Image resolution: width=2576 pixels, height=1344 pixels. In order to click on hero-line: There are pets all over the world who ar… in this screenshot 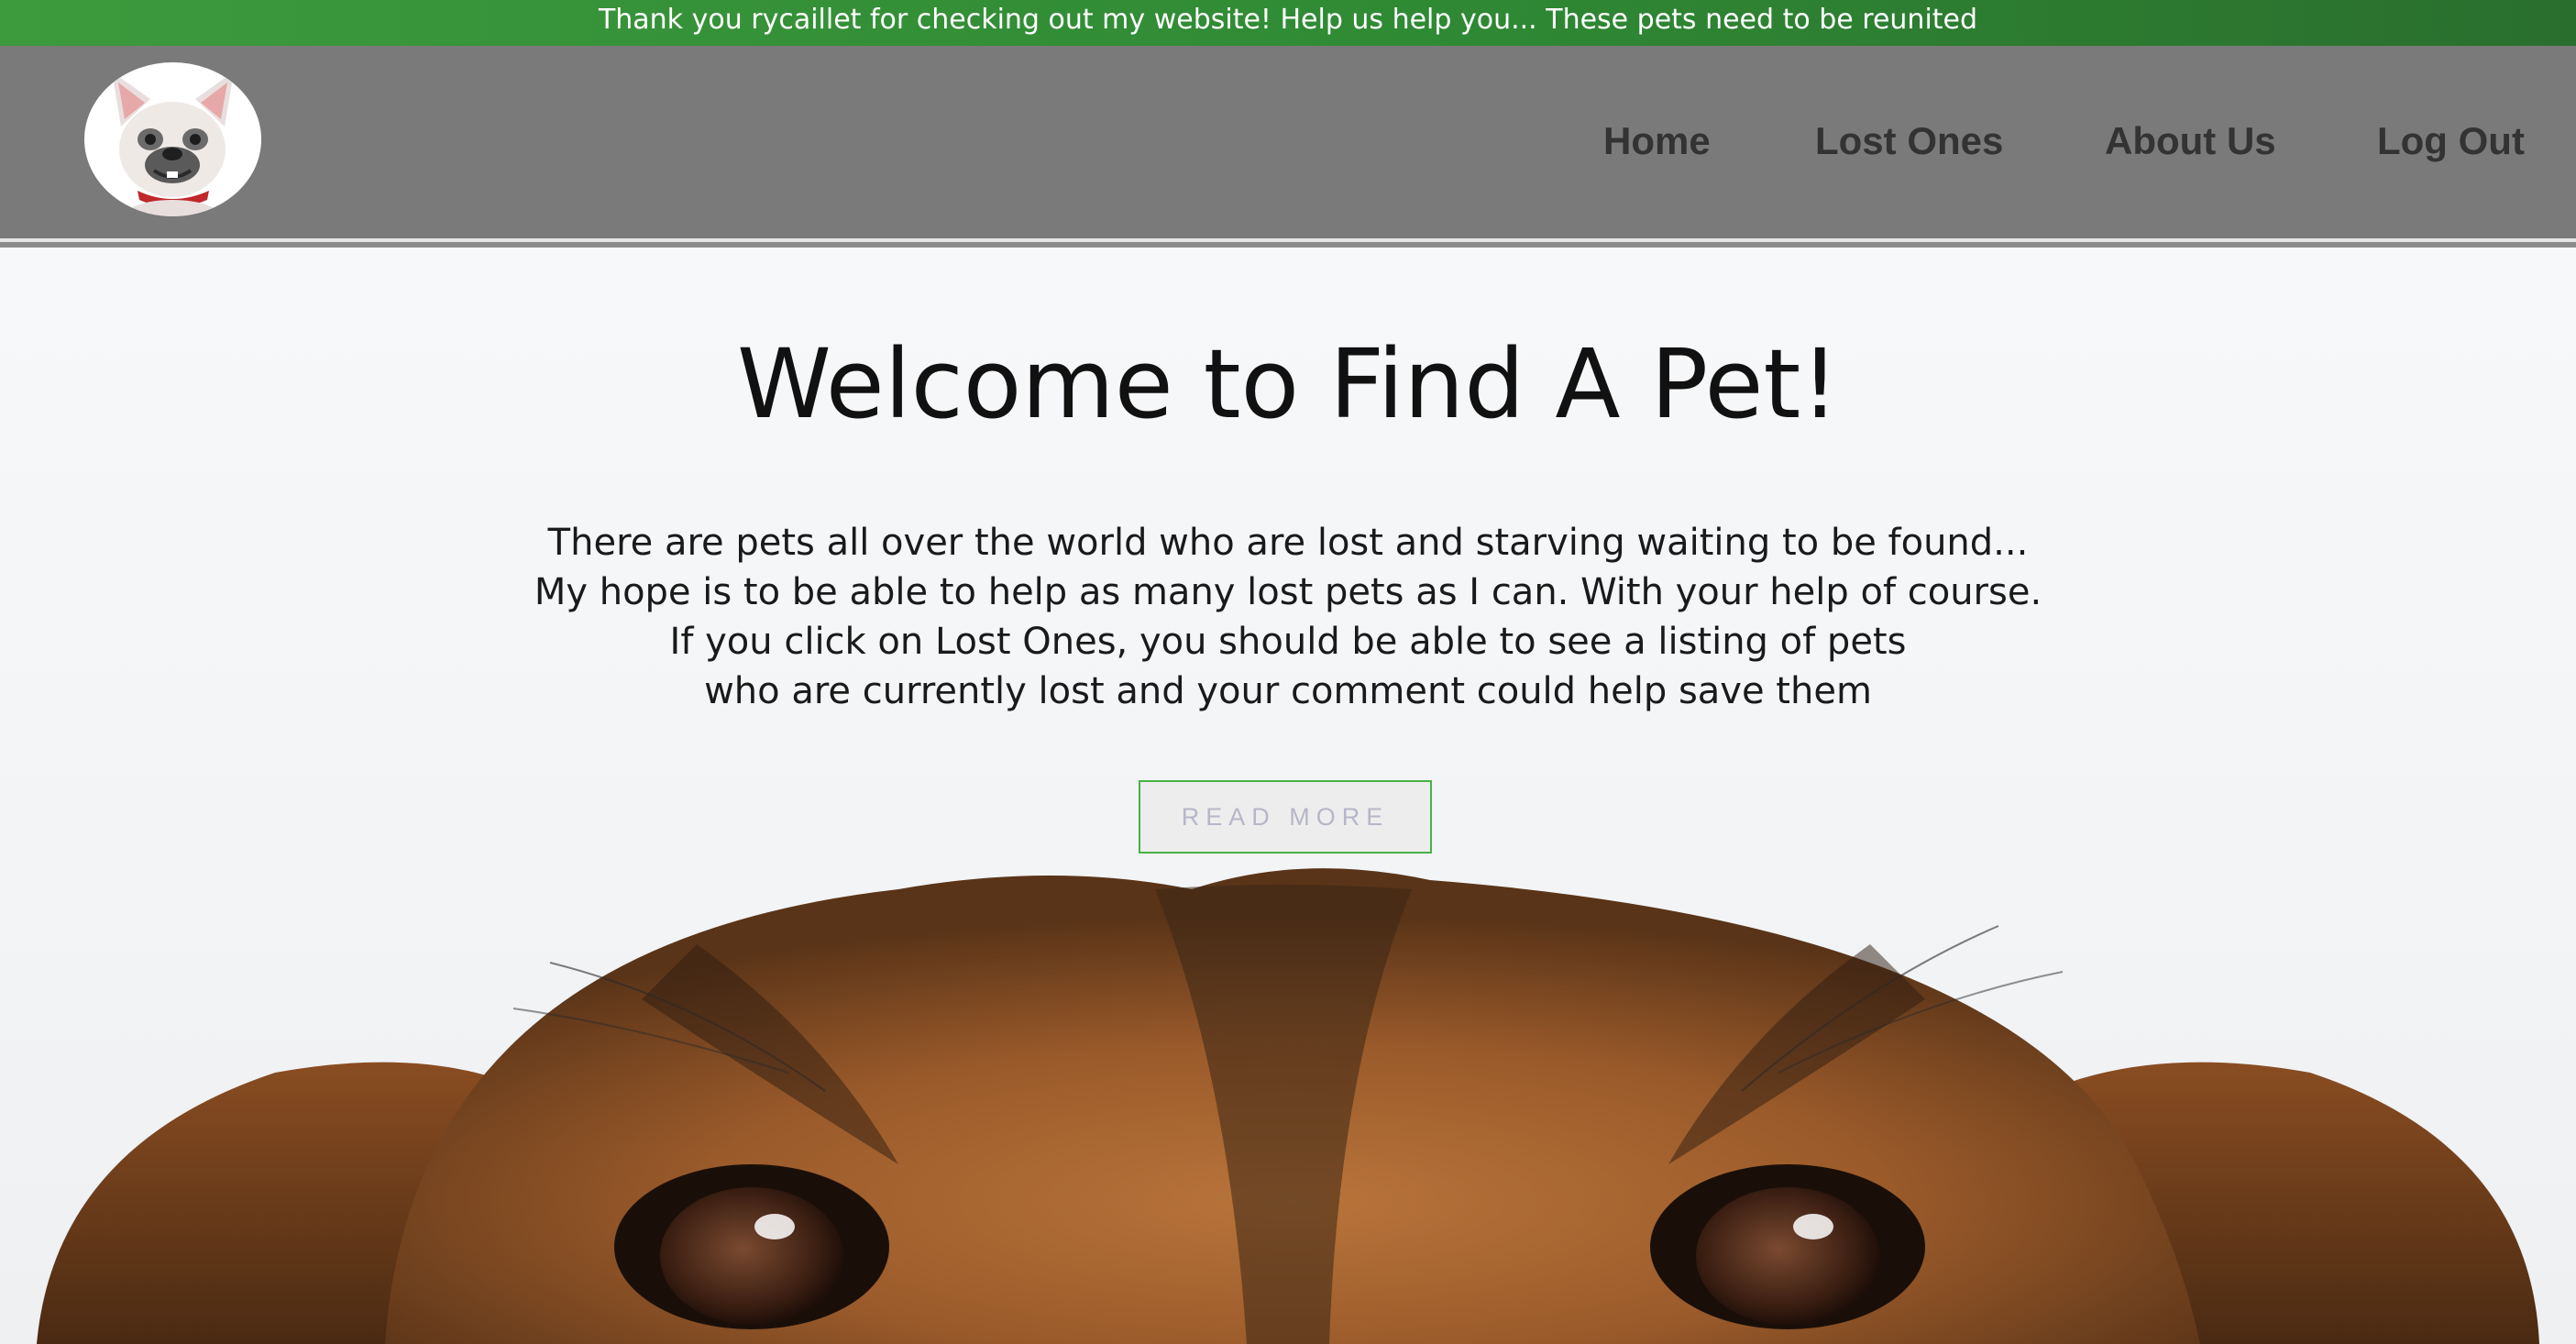, I will do `click(1288, 543)`.